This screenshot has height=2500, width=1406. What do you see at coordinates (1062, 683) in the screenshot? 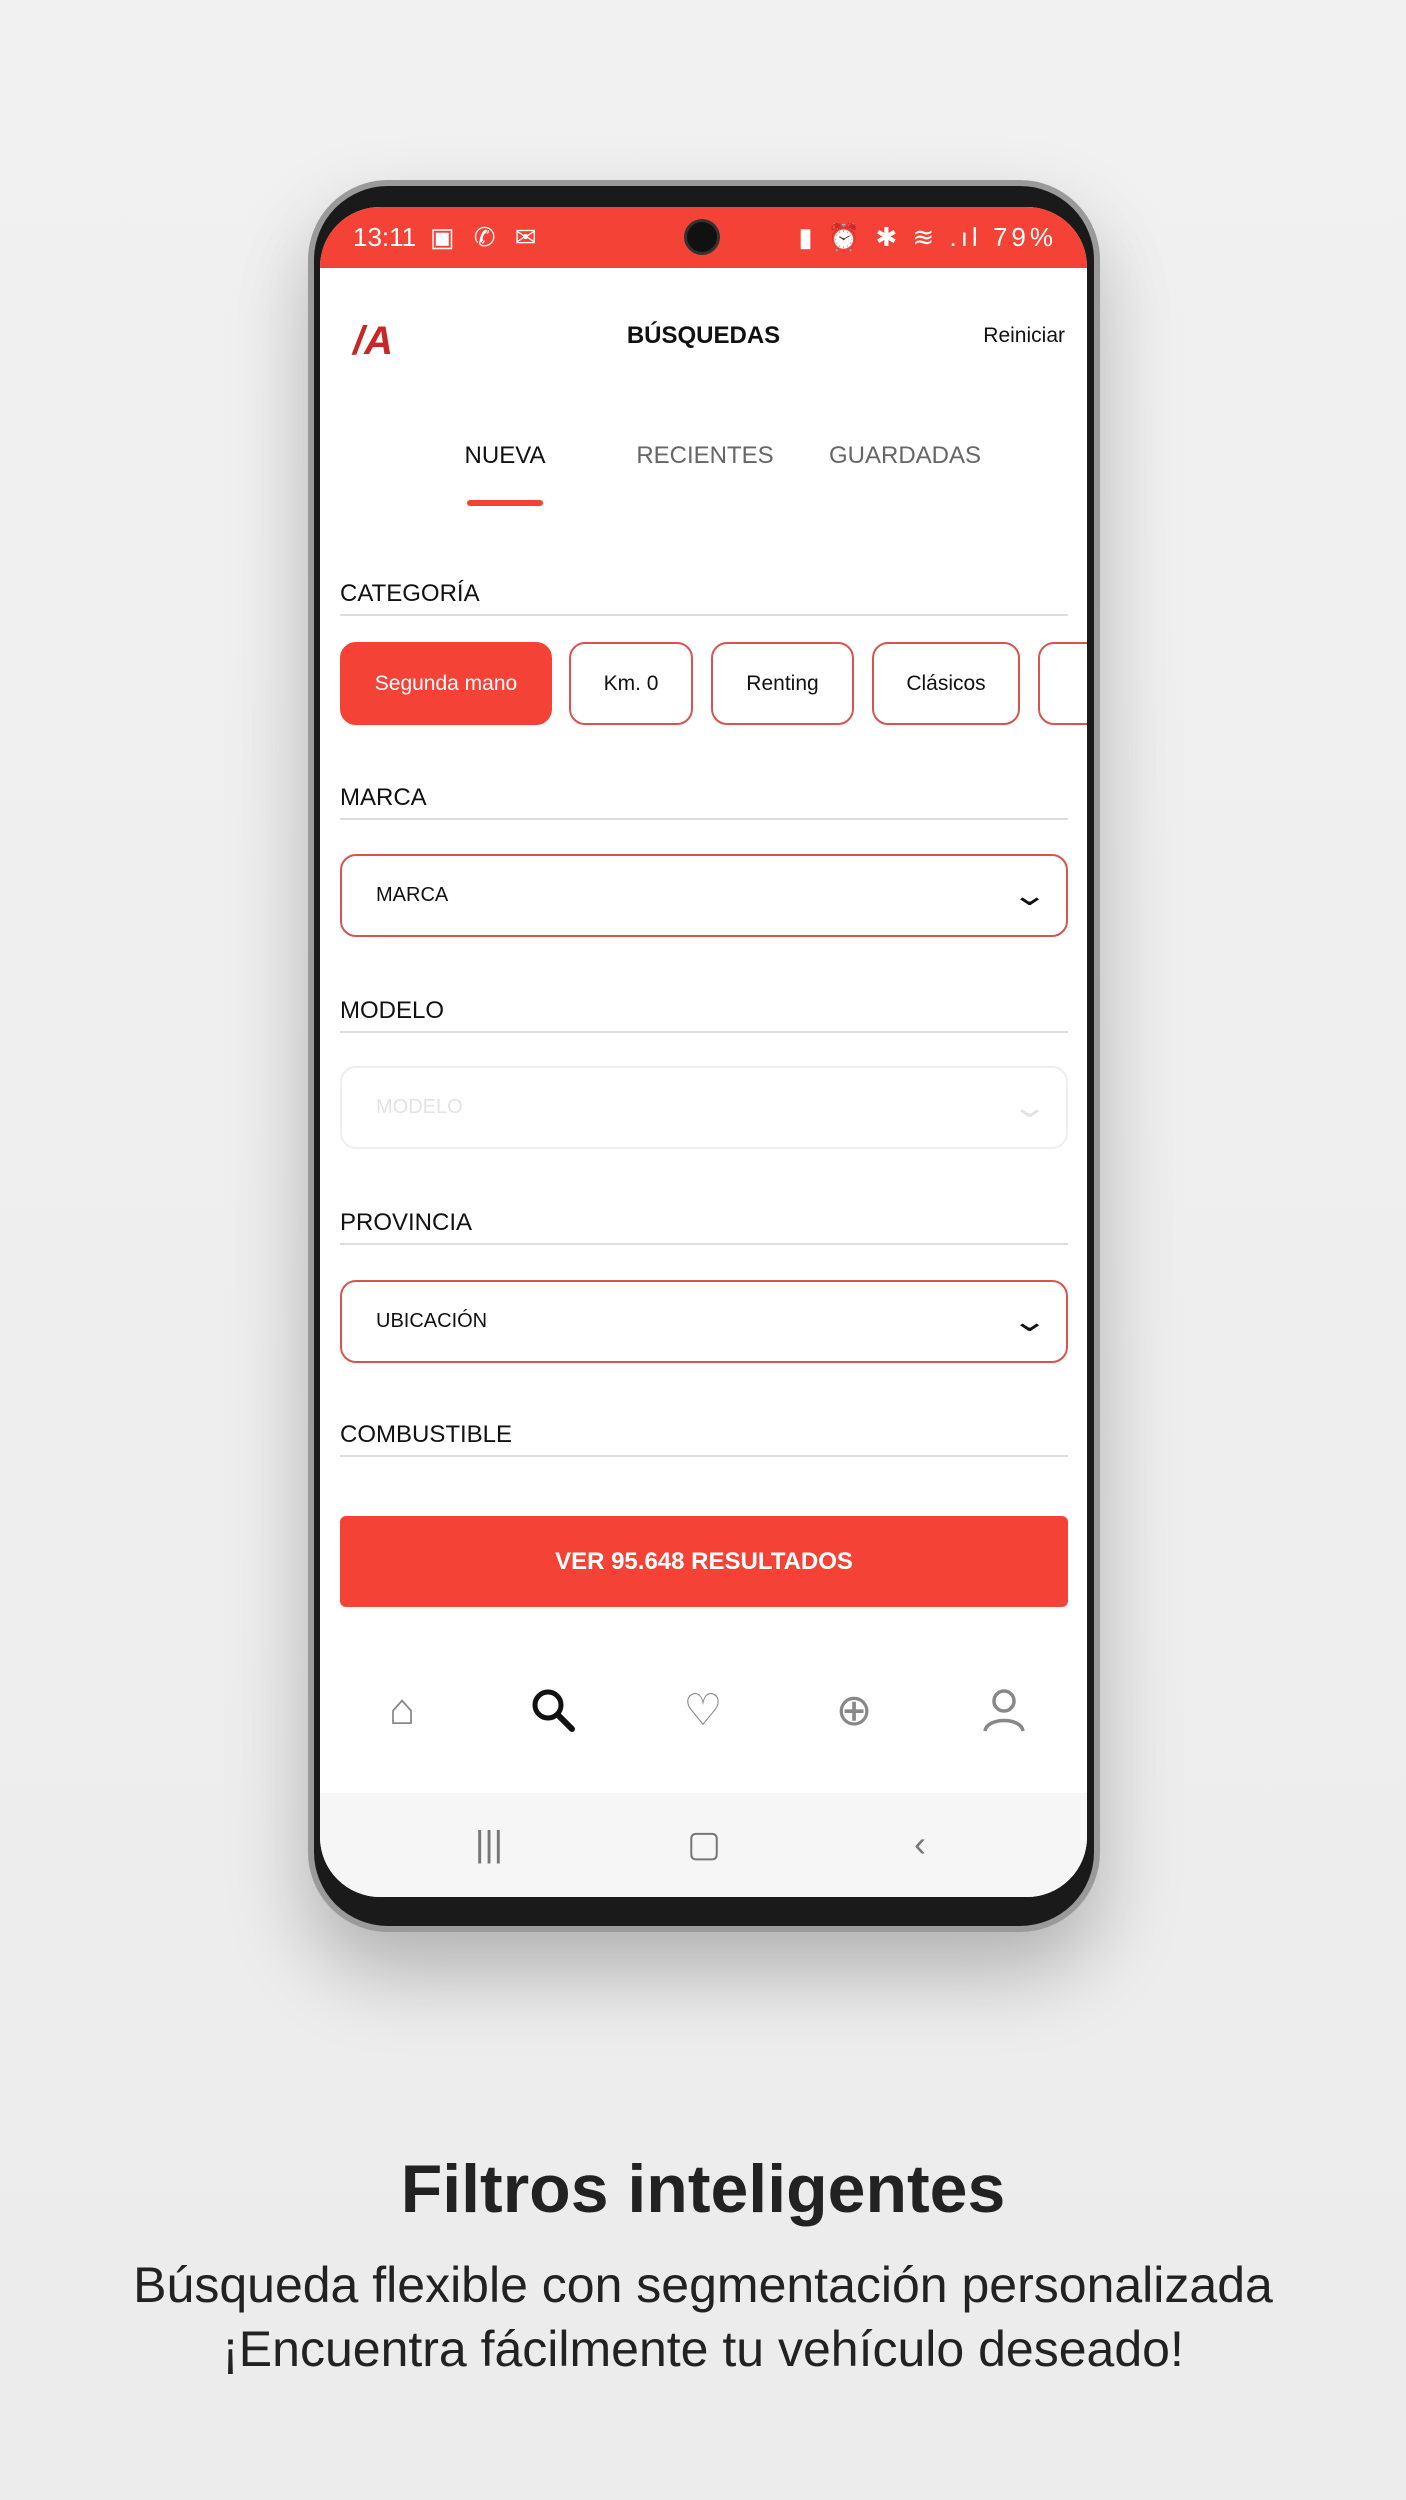
I see `chip-more` at bounding box center [1062, 683].